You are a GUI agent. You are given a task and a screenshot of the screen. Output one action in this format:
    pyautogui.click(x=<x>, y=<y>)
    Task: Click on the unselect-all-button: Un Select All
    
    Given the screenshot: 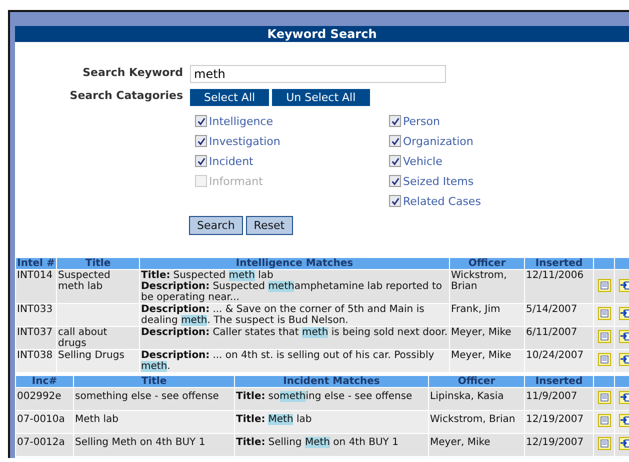 What is the action you would take?
    pyautogui.click(x=321, y=97)
    